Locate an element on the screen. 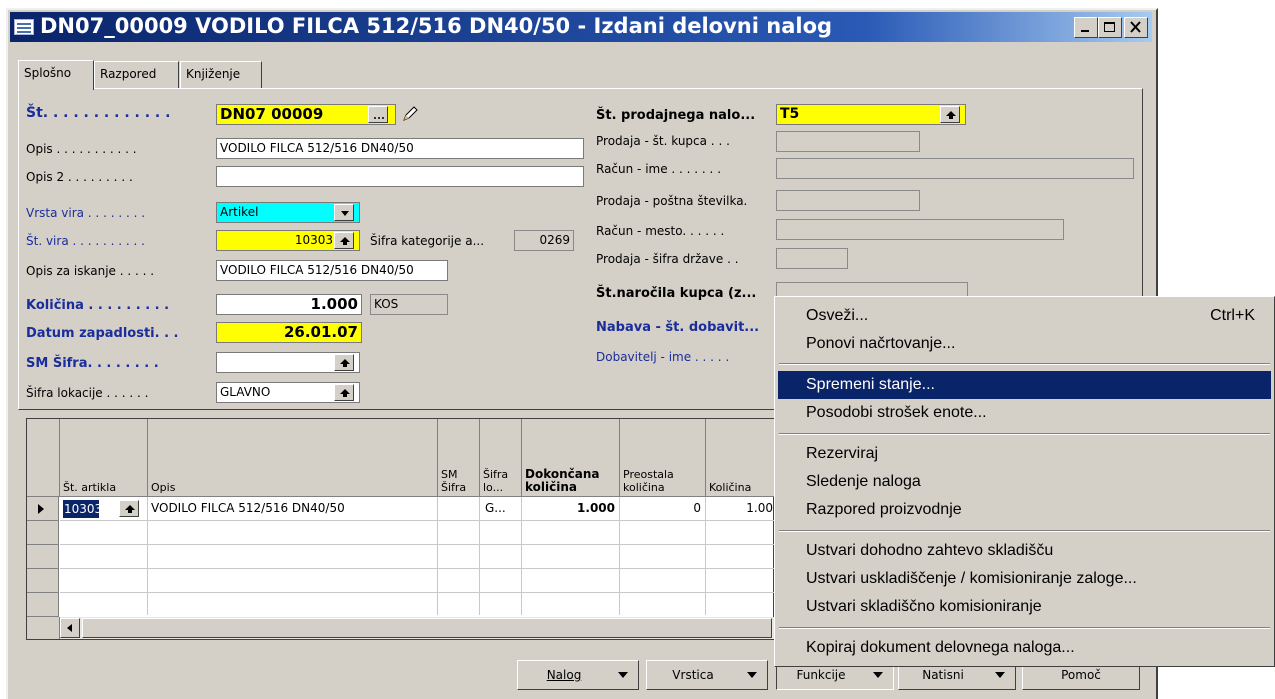  st-label: Št. . . . . . . . . . . . . is located at coordinates (98, 113).